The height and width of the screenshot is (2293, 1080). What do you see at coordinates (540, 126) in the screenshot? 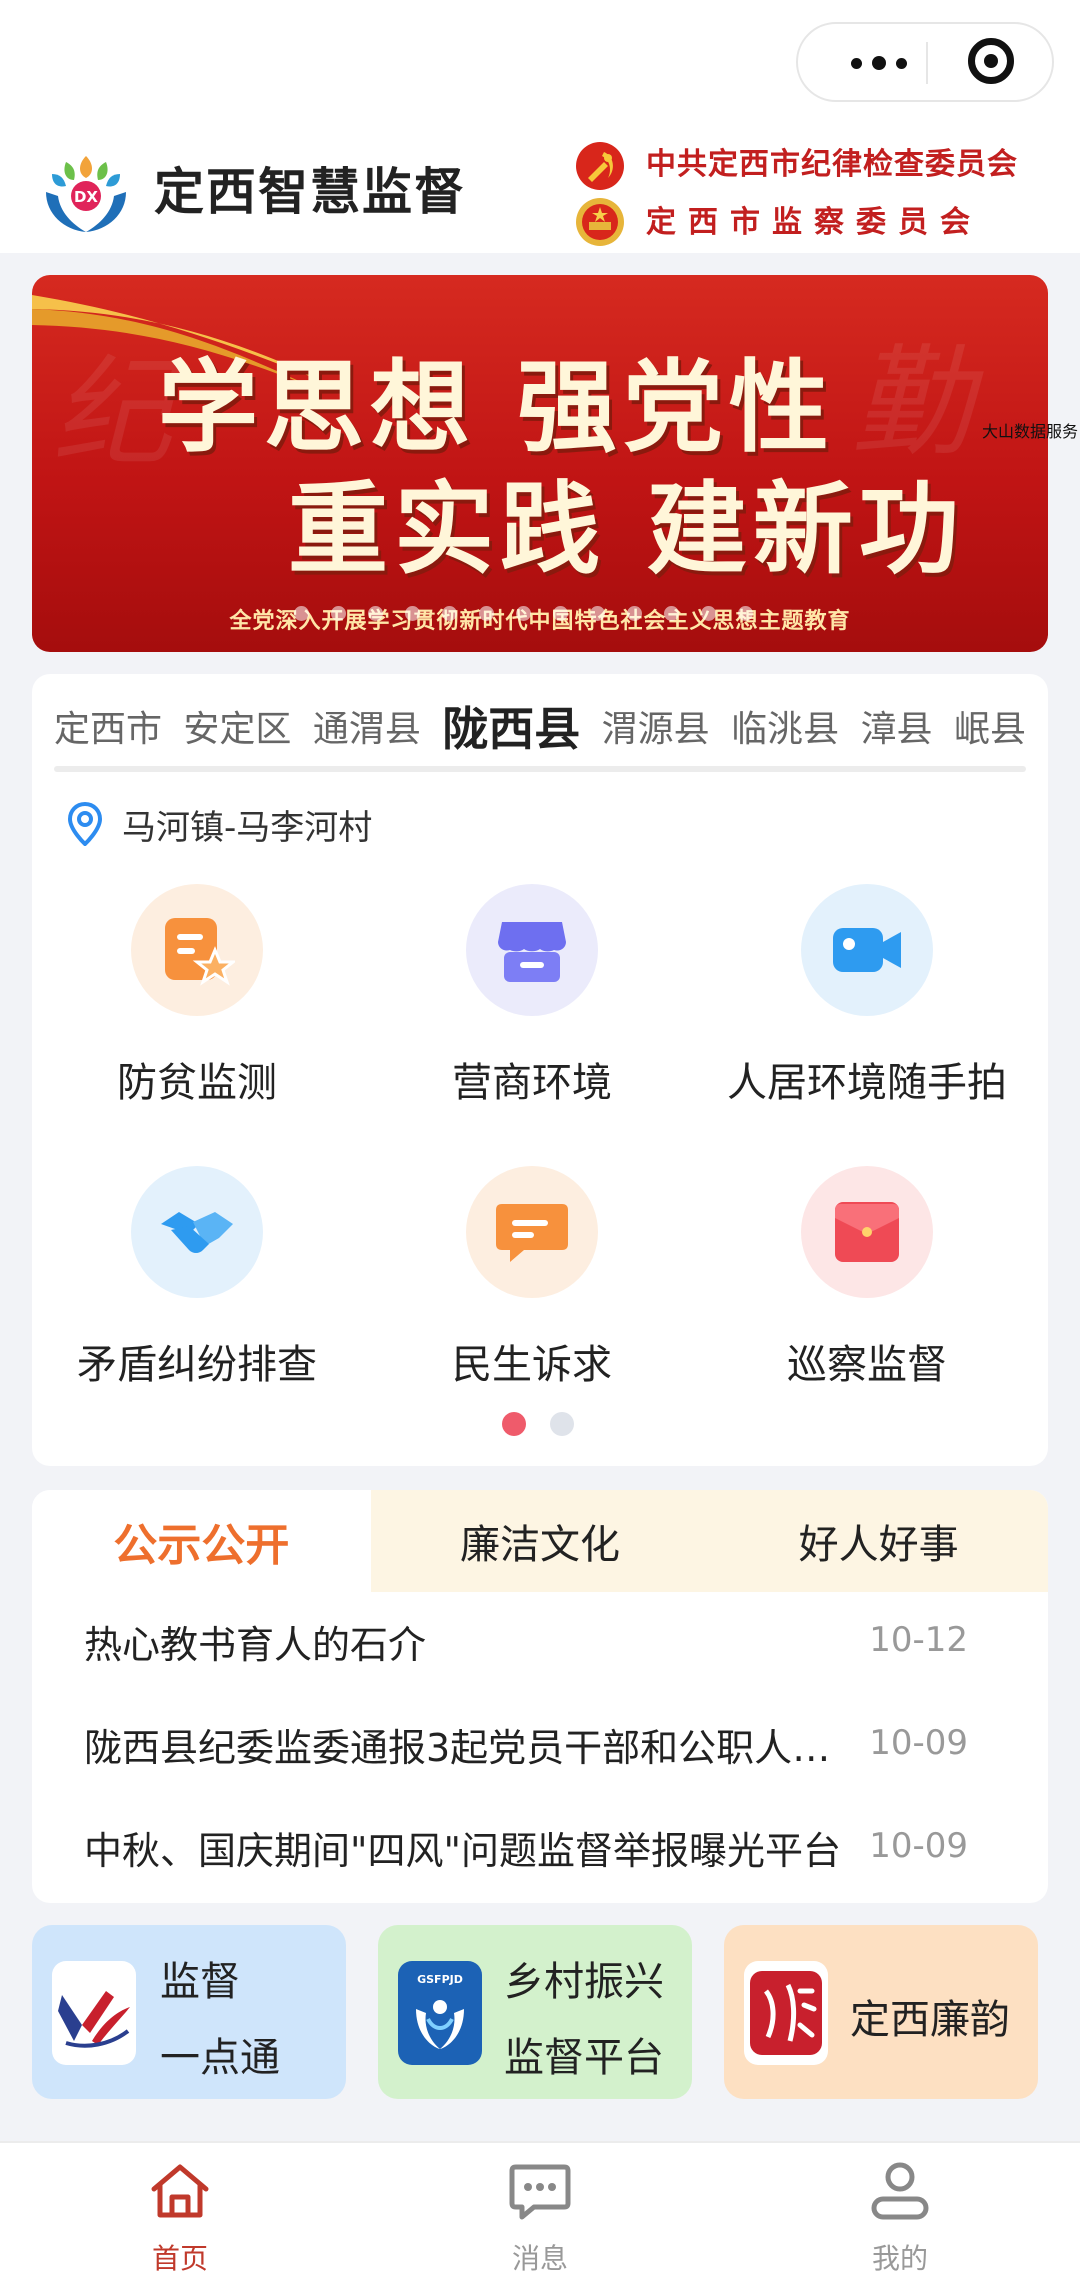
I see `top-bar: DX 定西智慧监督 中共定西市纪律检查委员会 定西市监察委员会` at bounding box center [540, 126].